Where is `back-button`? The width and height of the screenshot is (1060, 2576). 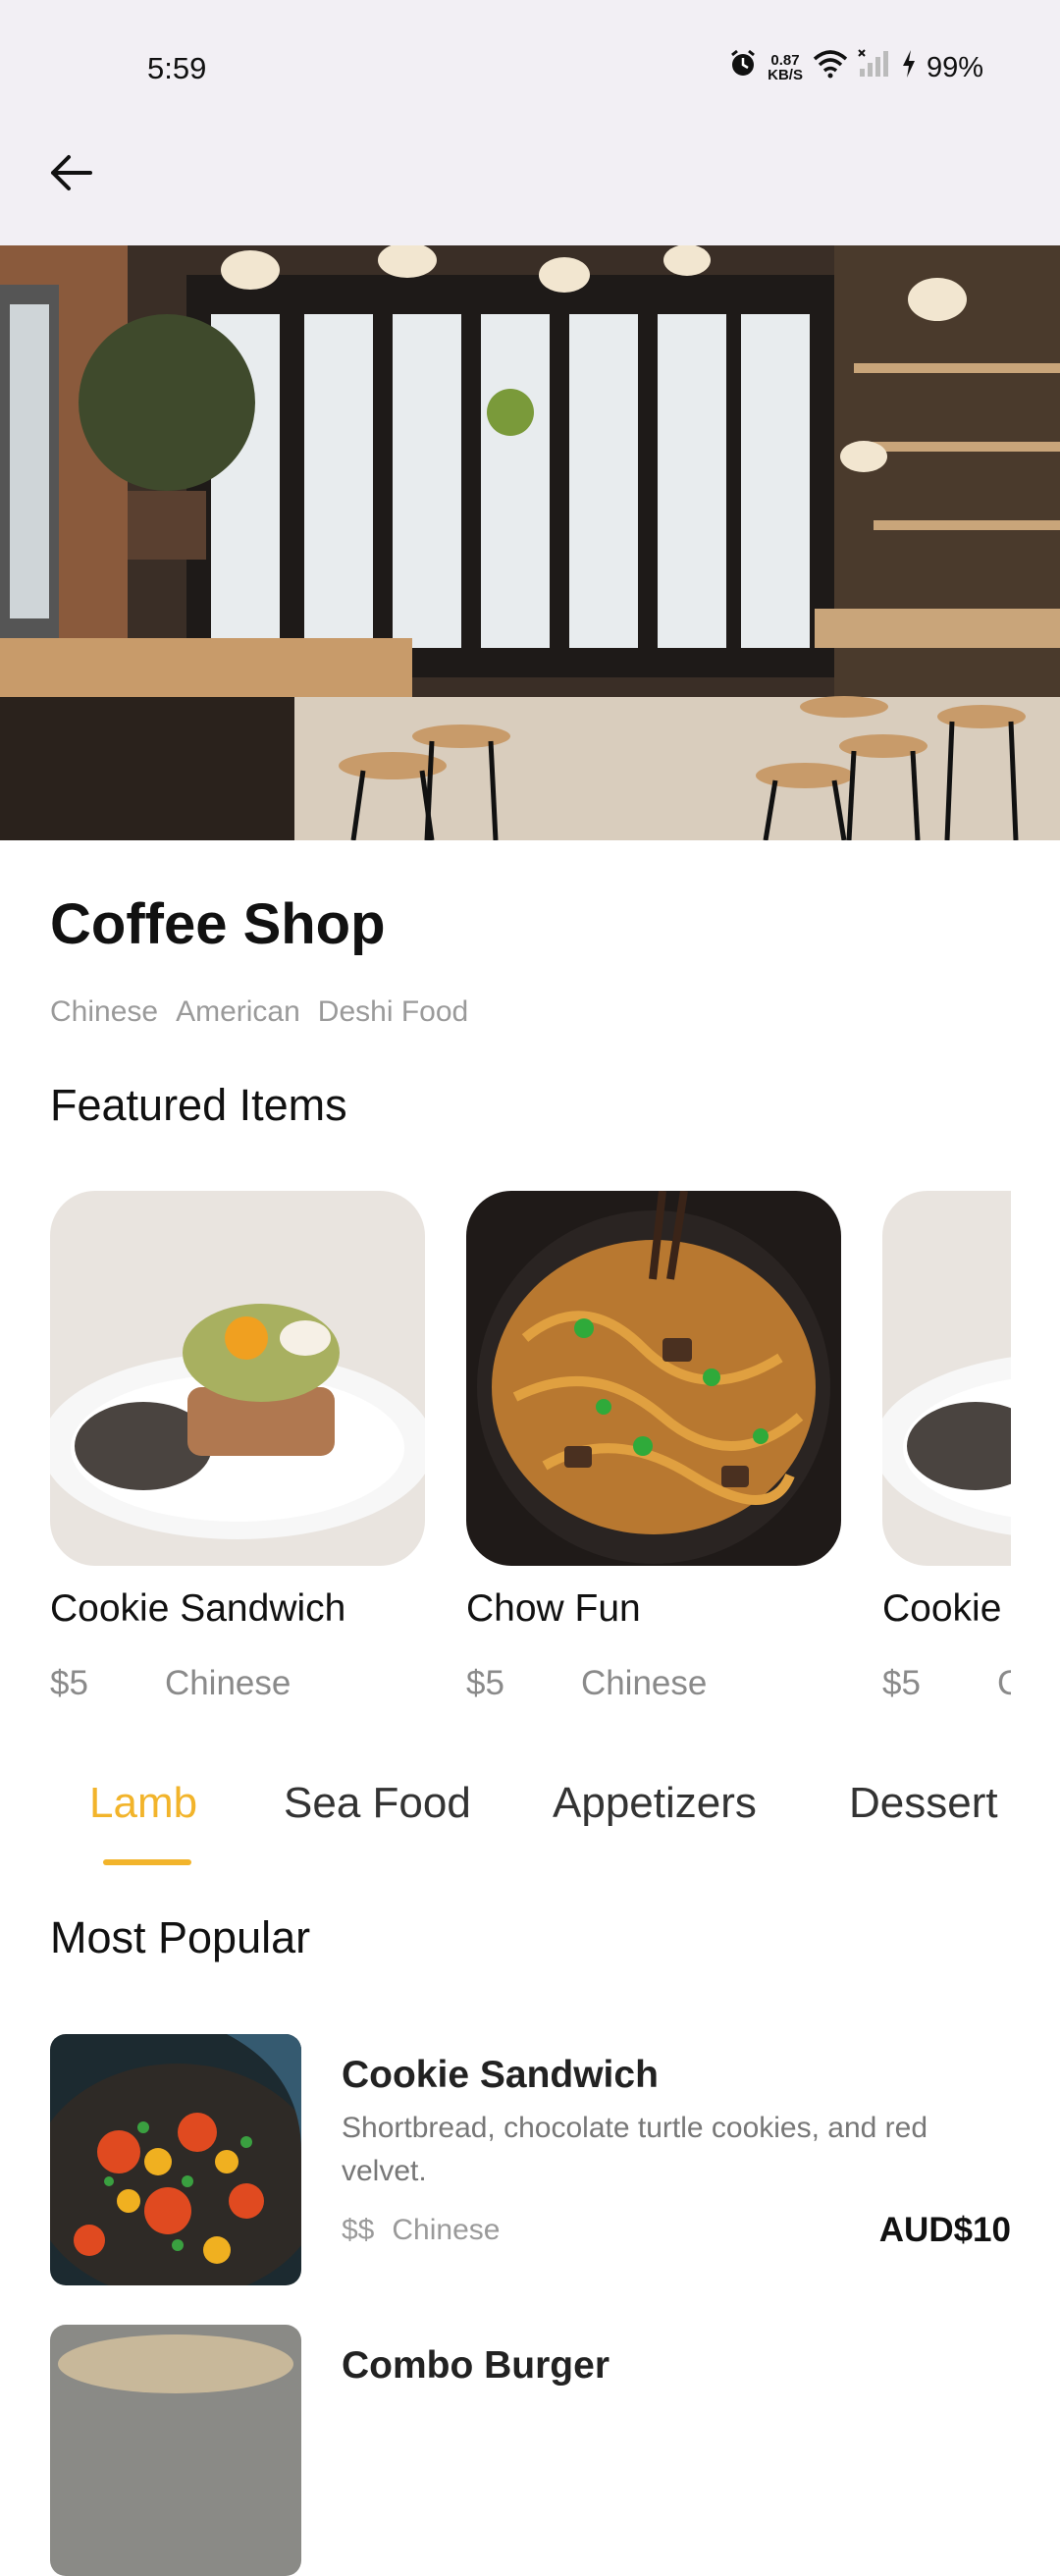 back-button is located at coordinates (70, 174).